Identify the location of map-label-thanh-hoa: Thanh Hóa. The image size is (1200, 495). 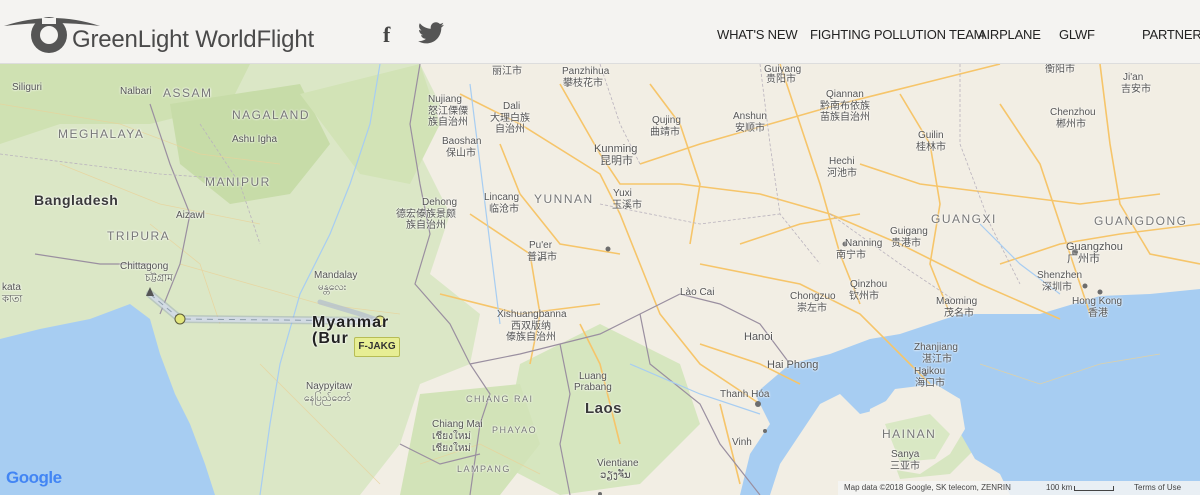
(745, 394).